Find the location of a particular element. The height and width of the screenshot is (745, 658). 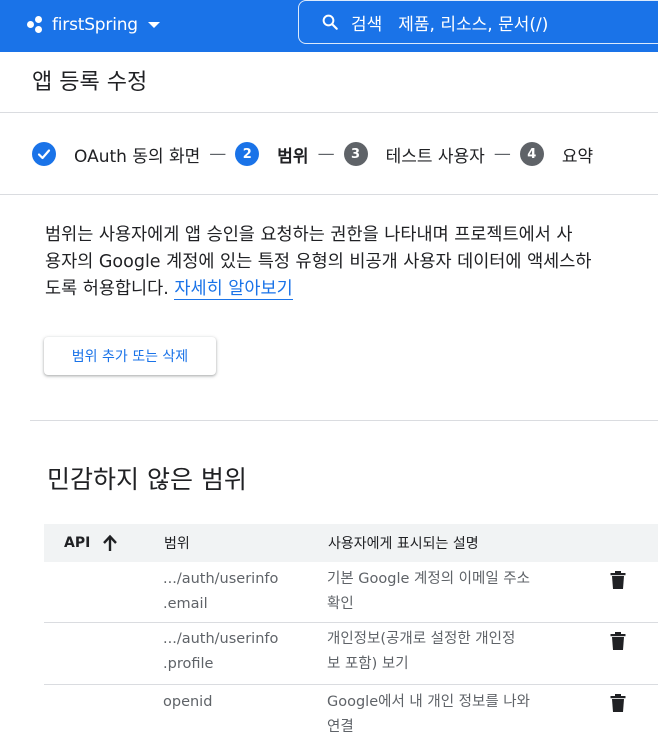

search-icon is located at coordinates (330, 22).